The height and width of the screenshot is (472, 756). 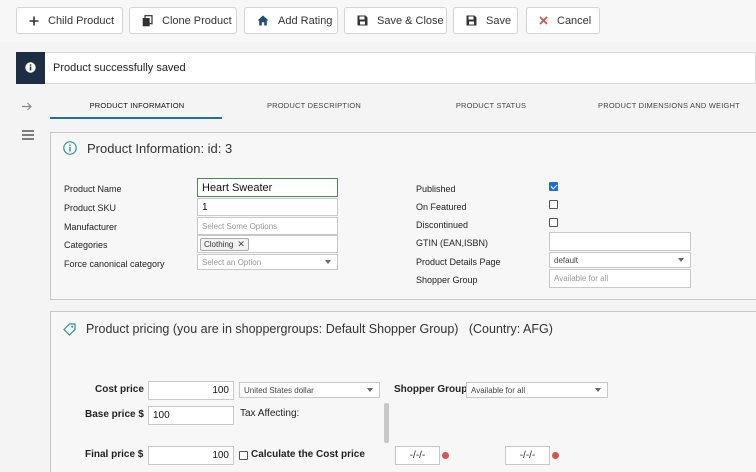 I want to click on hamburger-icon, so click(x=28, y=135).